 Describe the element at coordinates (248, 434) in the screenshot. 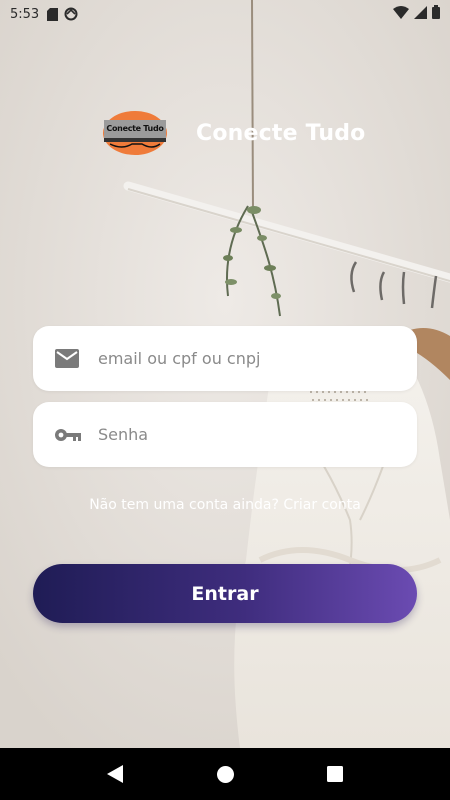

I see `password-input` at that location.